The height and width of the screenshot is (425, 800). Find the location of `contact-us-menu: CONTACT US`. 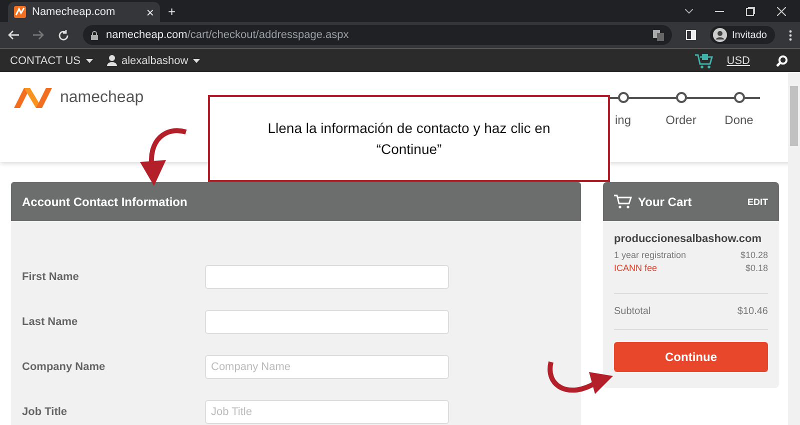

contact-us-menu: CONTACT US is located at coordinates (51, 60).